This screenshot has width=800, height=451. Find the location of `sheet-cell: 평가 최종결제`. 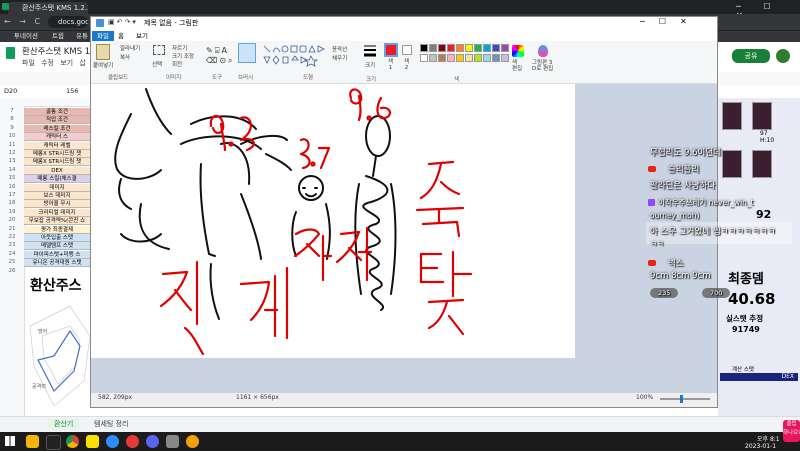

sheet-cell: 평가 최종결제 is located at coordinates (57, 229).